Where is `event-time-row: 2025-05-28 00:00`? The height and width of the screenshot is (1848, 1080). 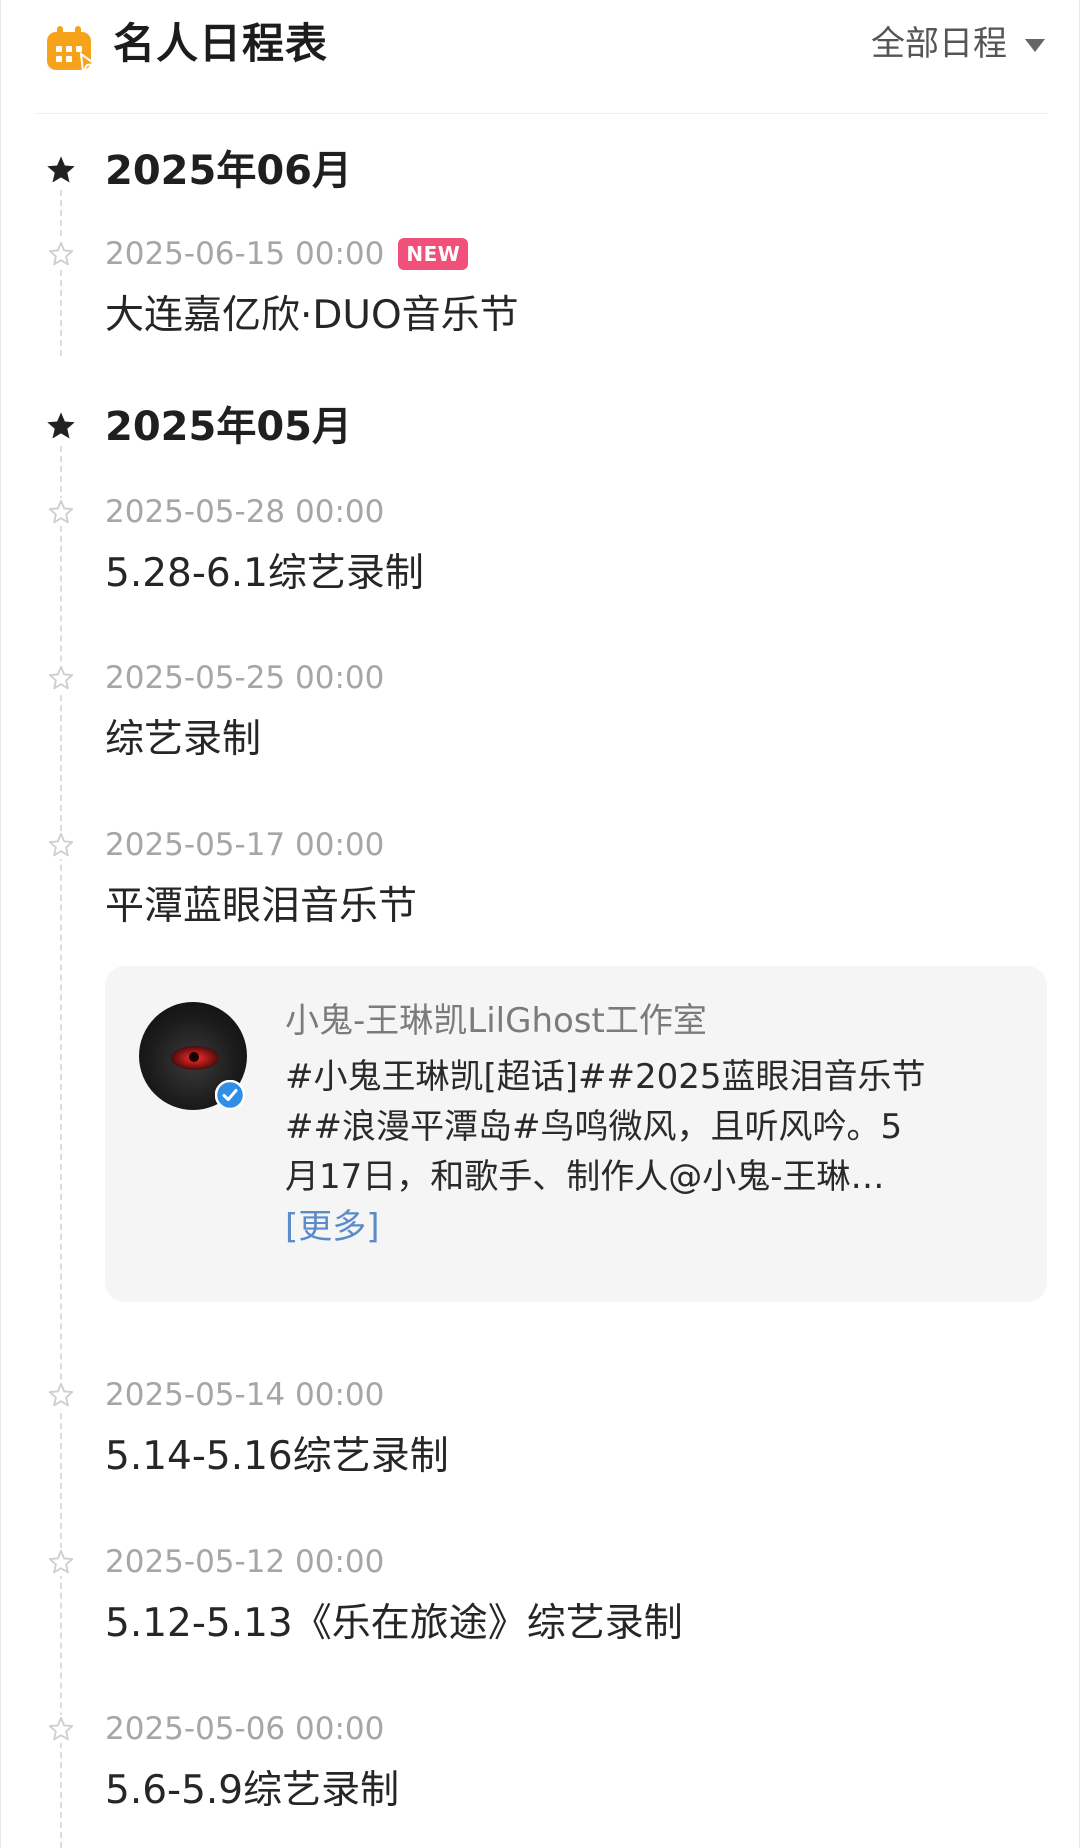
event-time-row: 2025-05-28 00:00 is located at coordinates (244, 512).